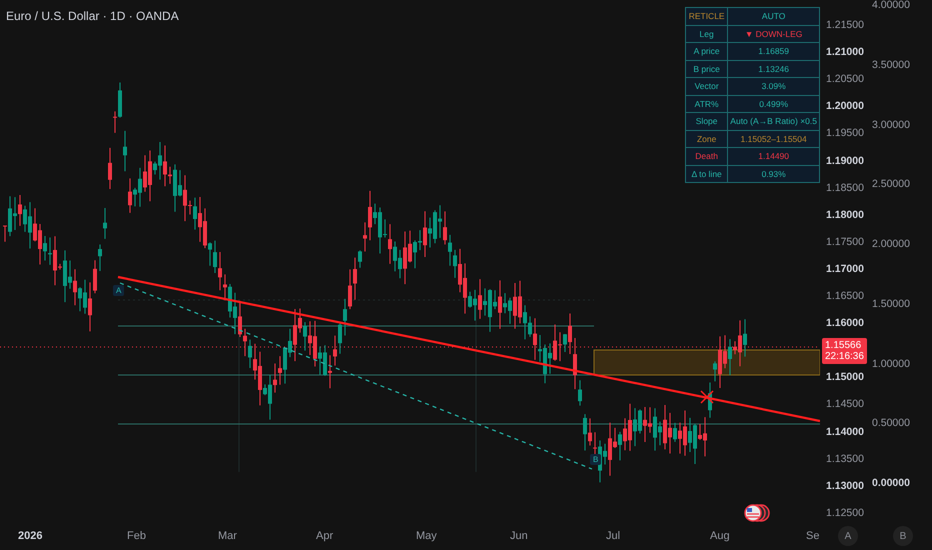 The height and width of the screenshot is (550, 932). What do you see at coordinates (118, 290) in the screenshot?
I see `point-marker: A` at bounding box center [118, 290].